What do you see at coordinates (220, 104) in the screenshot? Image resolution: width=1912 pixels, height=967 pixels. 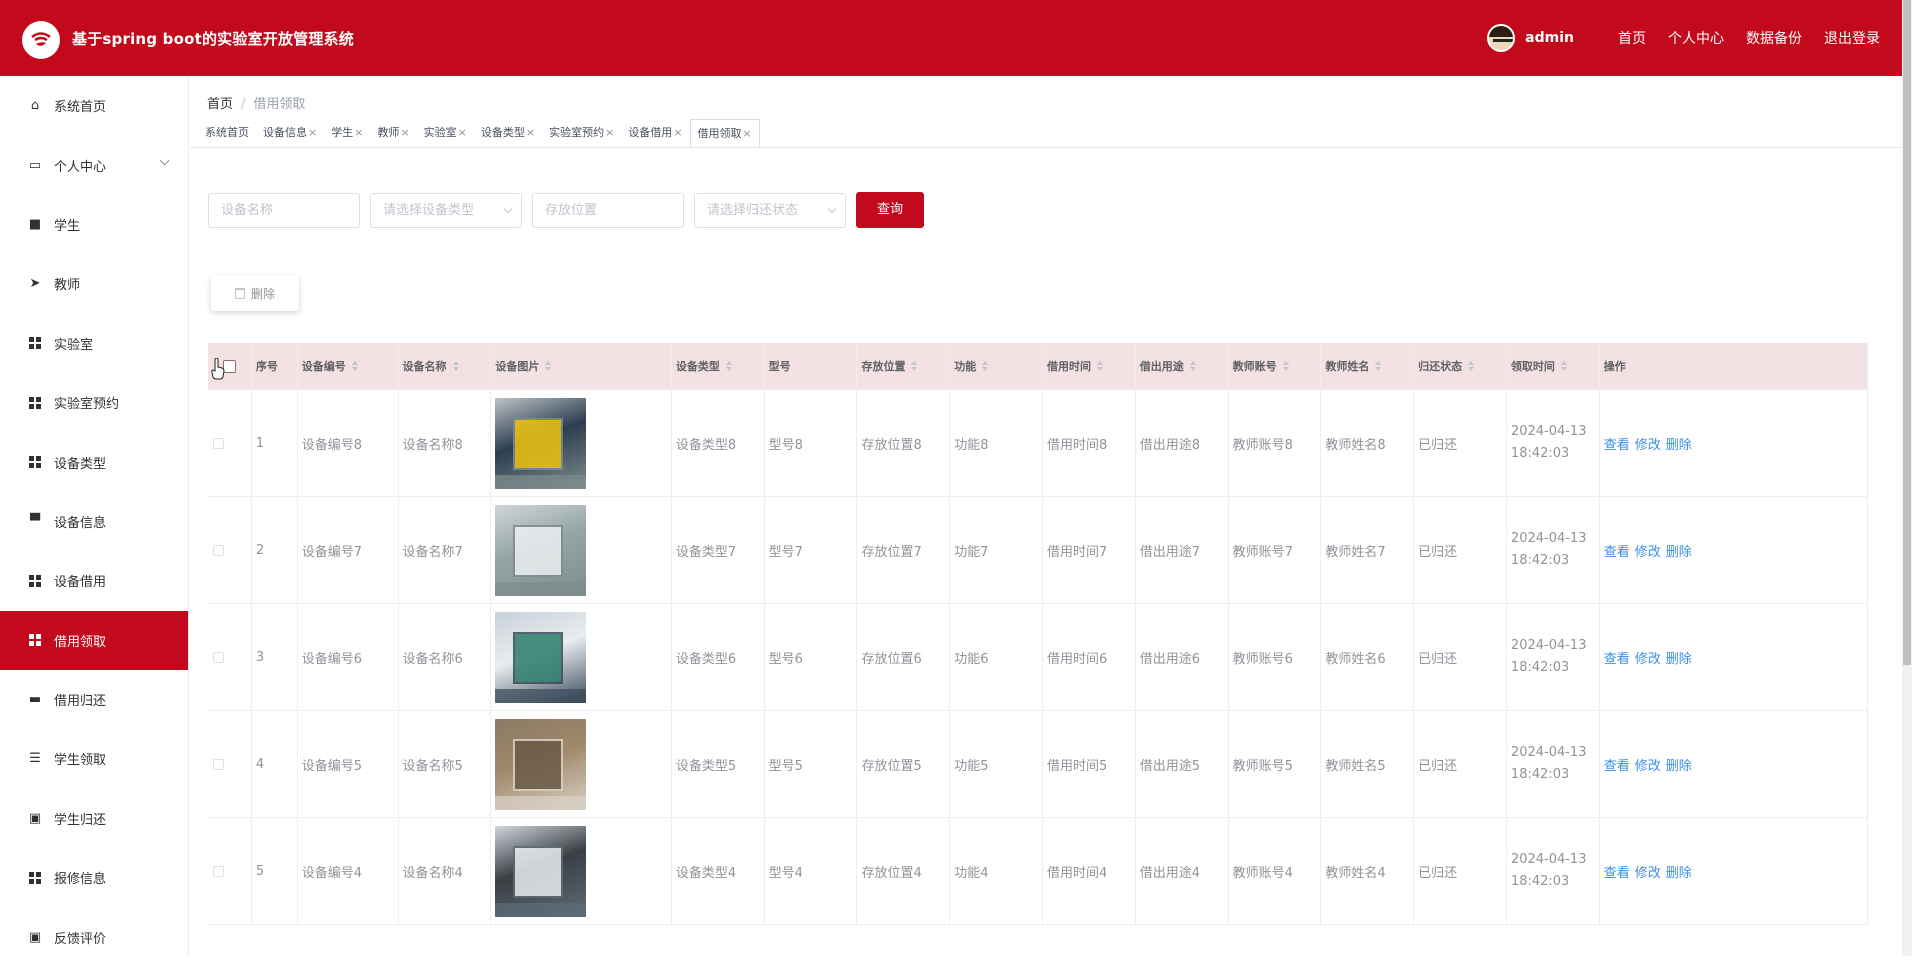 I see `breadcrumb-home: 首页` at bounding box center [220, 104].